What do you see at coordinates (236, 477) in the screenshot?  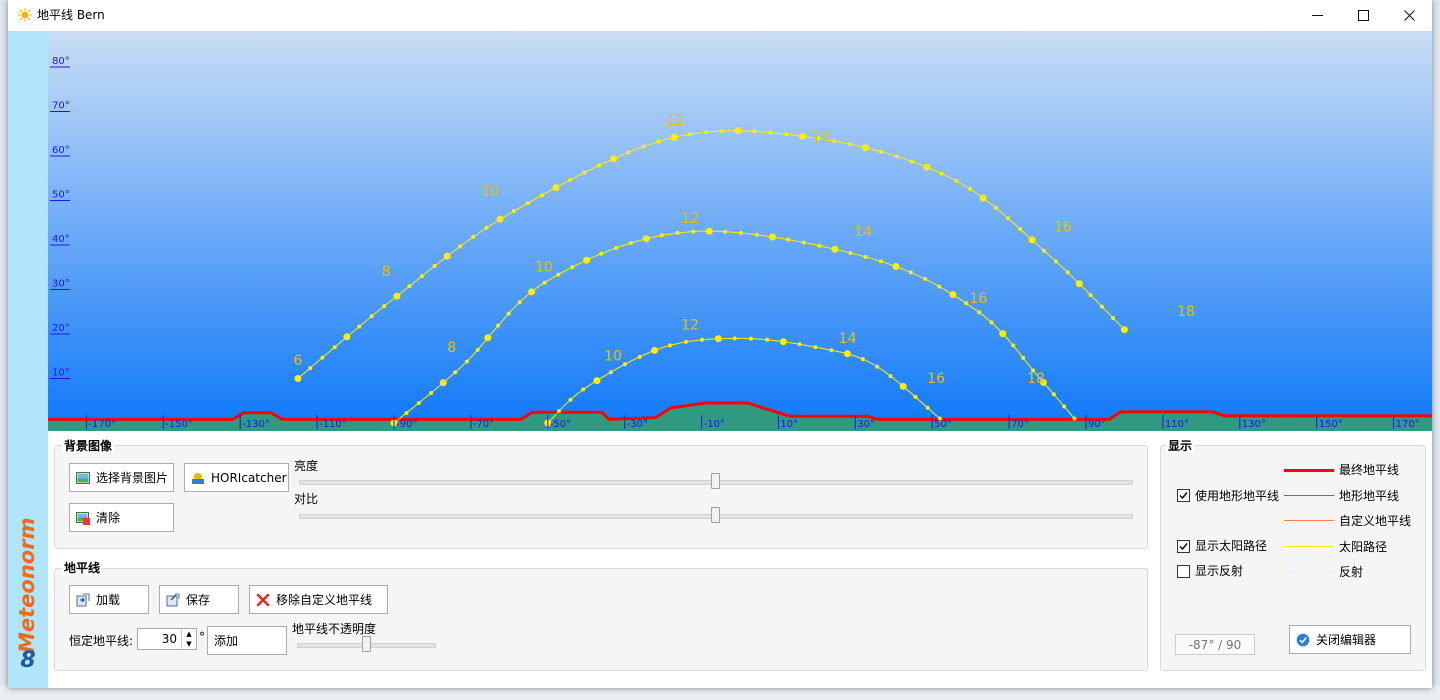 I see `horicatcher-button: HORIcatcher` at bounding box center [236, 477].